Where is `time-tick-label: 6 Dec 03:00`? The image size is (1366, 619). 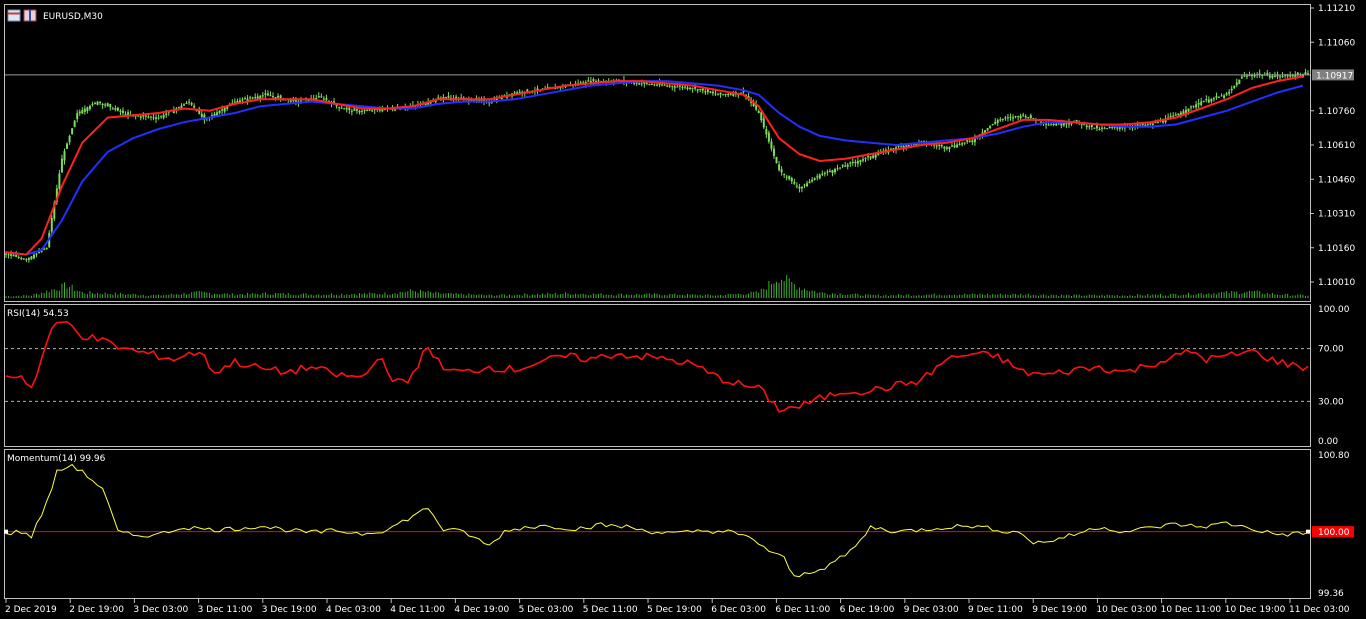 time-tick-label: 6 Dec 03:00 is located at coordinates (738, 610).